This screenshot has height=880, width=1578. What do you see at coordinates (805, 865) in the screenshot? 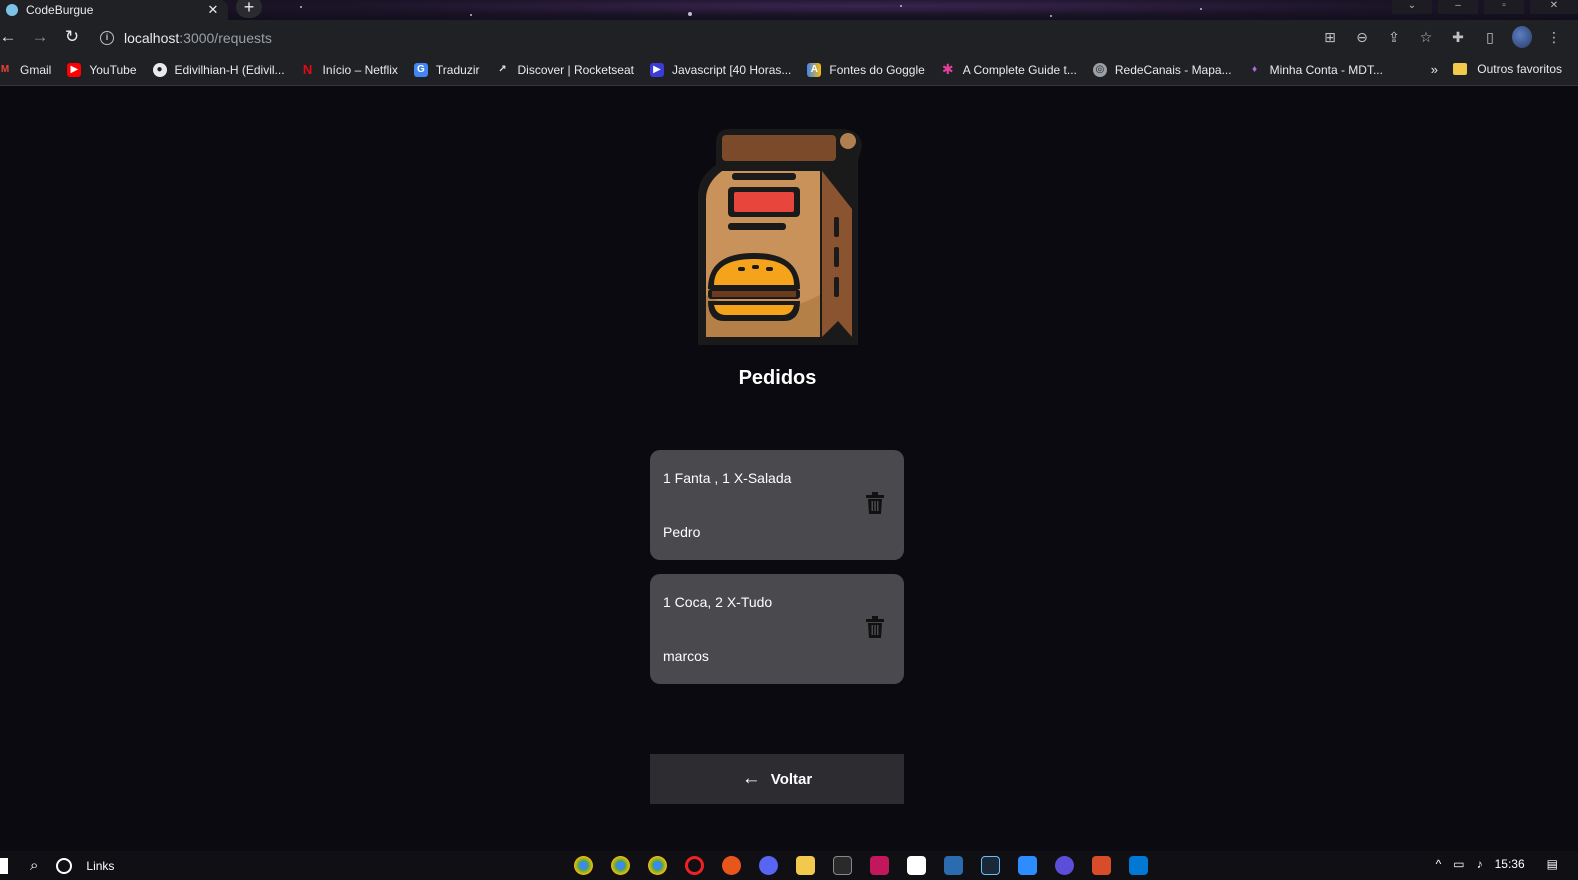
I see `file-explorer-icon` at bounding box center [805, 865].